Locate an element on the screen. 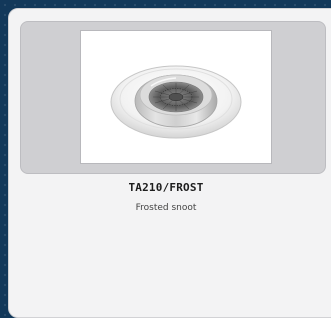 Image resolution: width=331 pixels, height=318 pixels. product-code: TA210/FROST is located at coordinates (166, 187).